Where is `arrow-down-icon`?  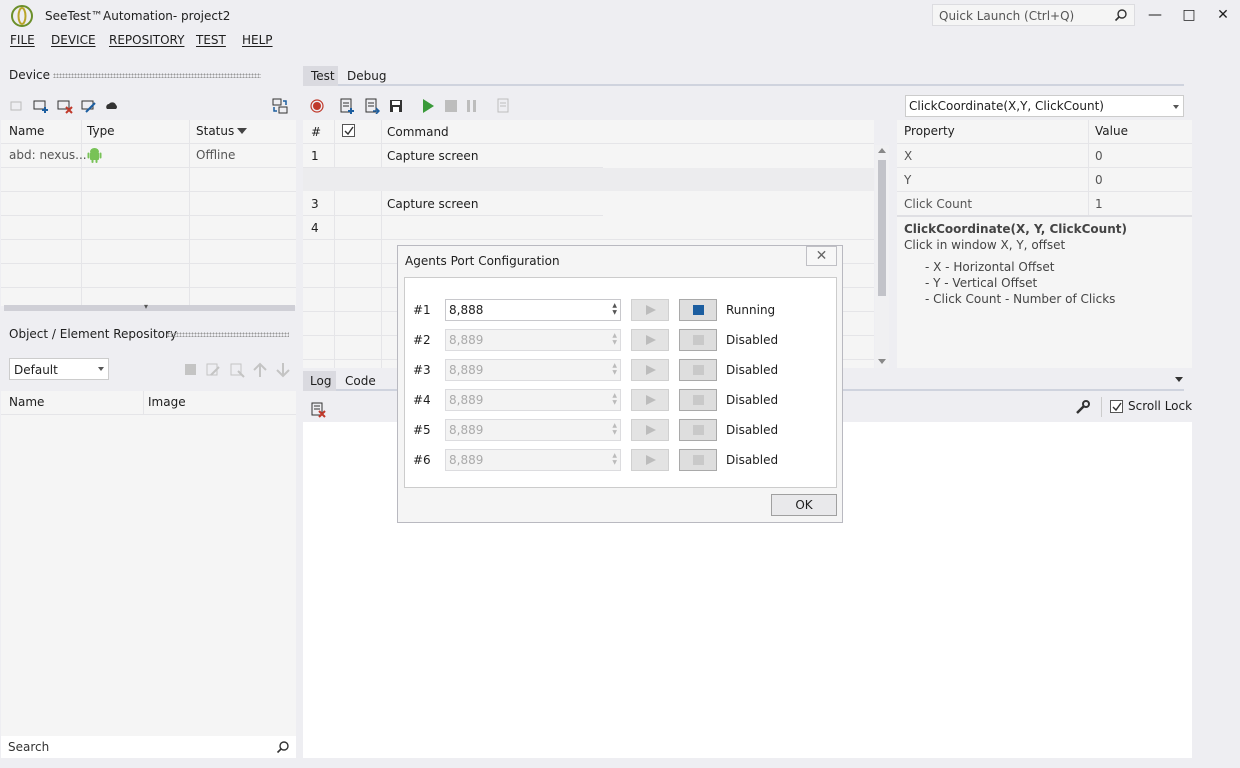 arrow-down-icon is located at coordinates (283, 370).